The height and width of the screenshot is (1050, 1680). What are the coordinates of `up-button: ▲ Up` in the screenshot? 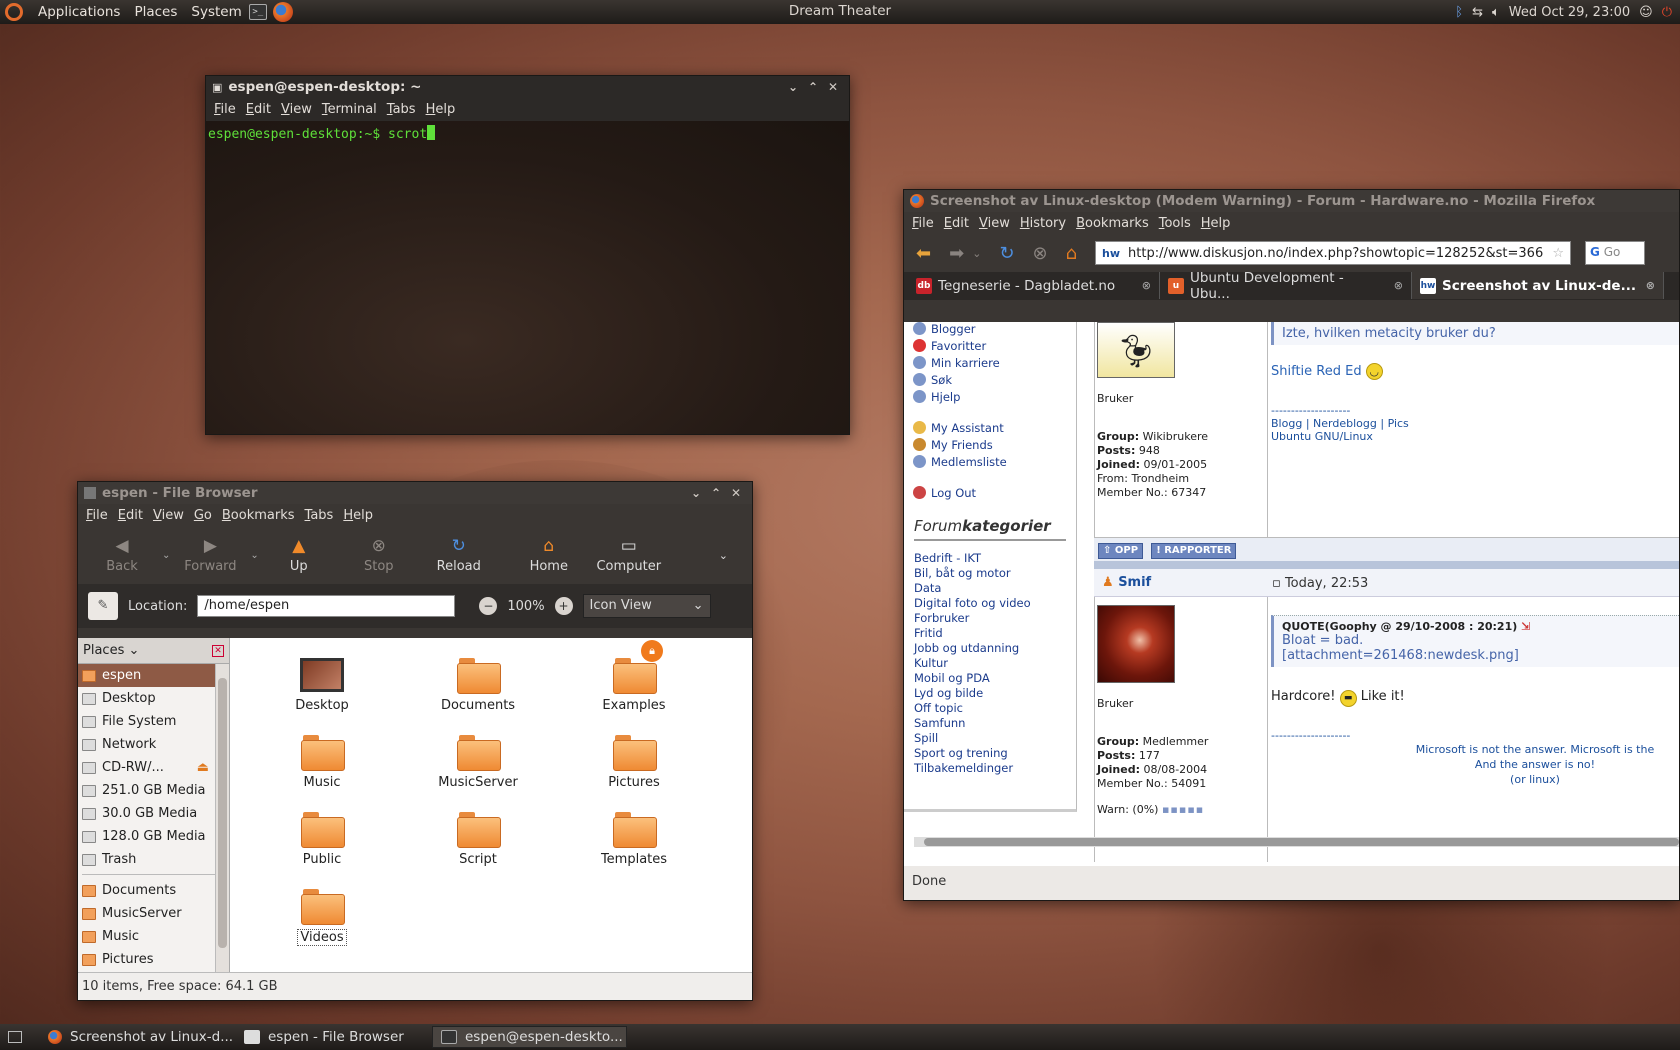 It's located at (299, 555).